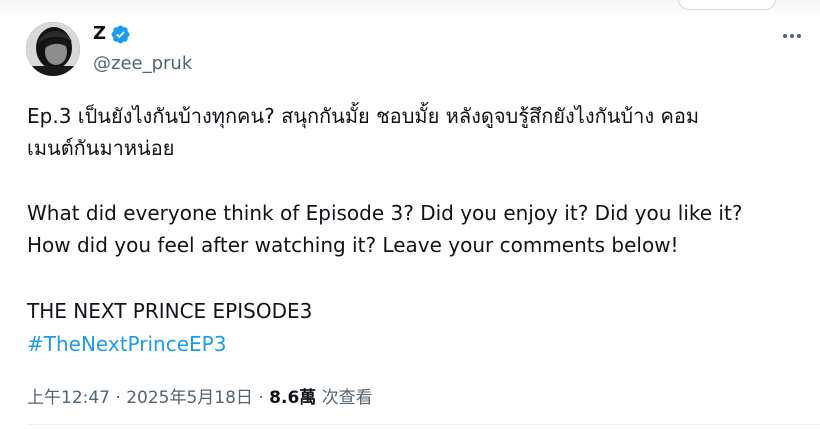 The width and height of the screenshot is (820, 429). What do you see at coordinates (792, 36) in the screenshot?
I see `more-options-icon` at bounding box center [792, 36].